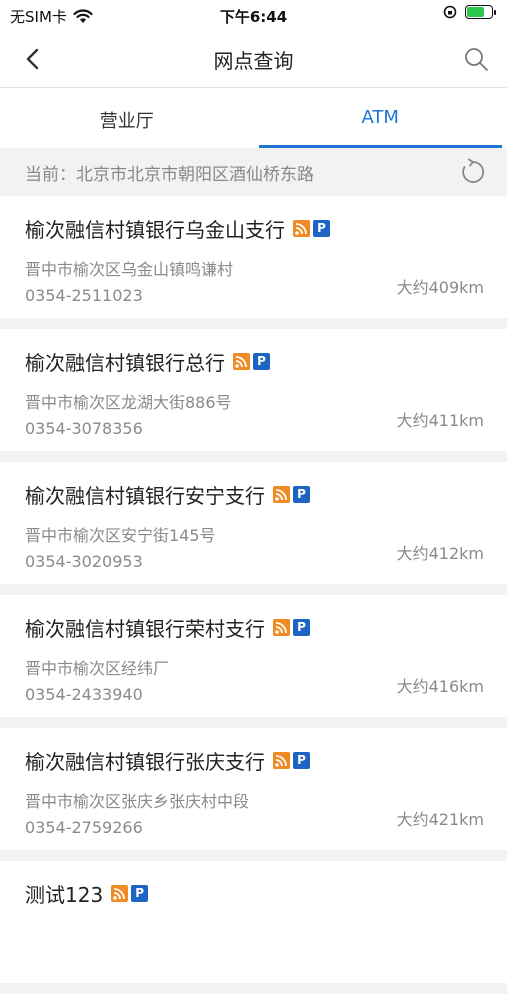  I want to click on status-time: 下午6:44, so click(253, 16).